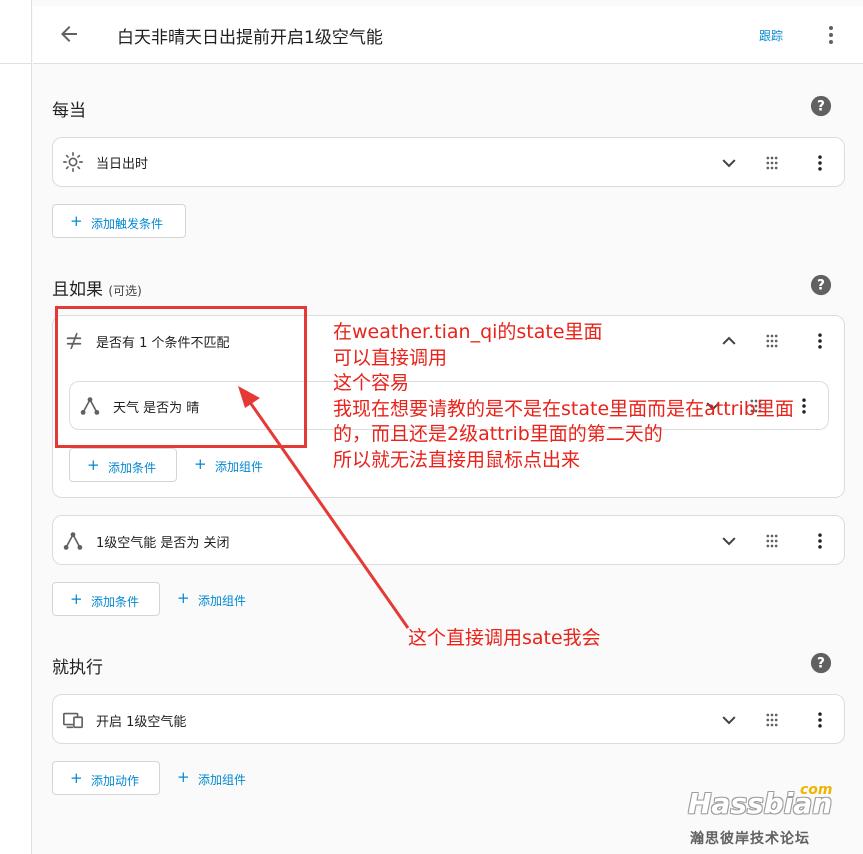 The width and height of the screenshot is (863, 854). What do you see at coordinates (16, 63) in the screenshot?
I see `sidebar-divider` at bounding box center [16, 63].